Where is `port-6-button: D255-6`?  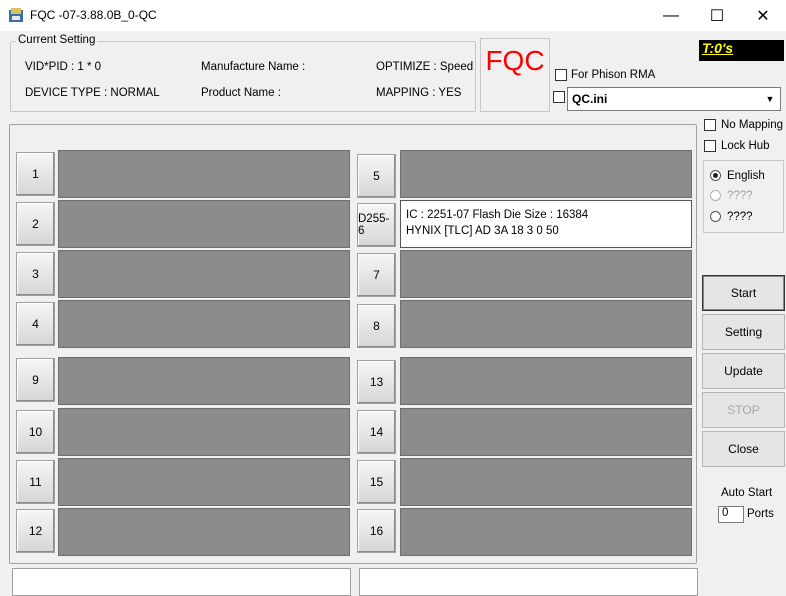 port-6-button: D255-6 is located at coordinates (376, 225).